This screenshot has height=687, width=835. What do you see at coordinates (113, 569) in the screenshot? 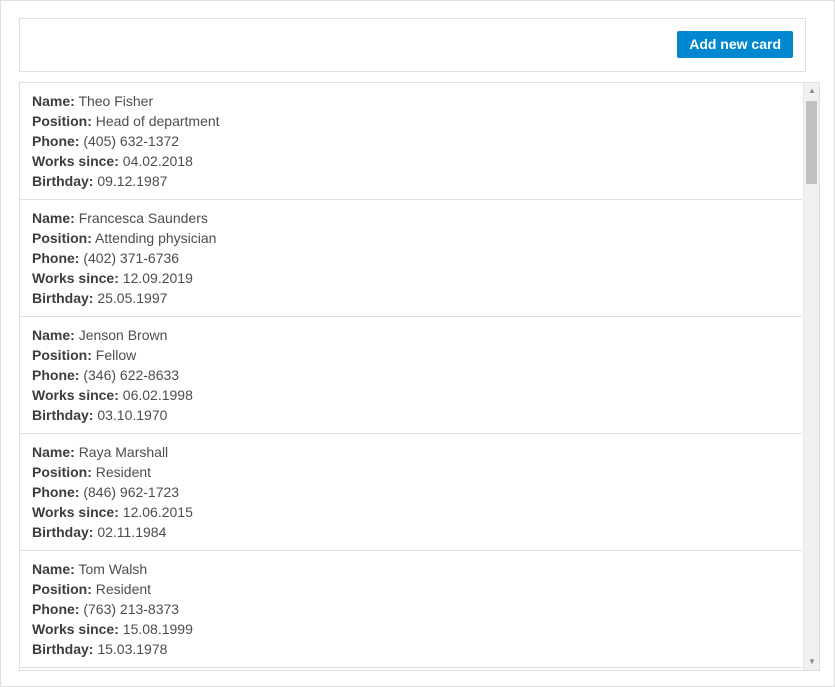
I see `name-value: Tom Walsh` at bounding box center [113, 569].